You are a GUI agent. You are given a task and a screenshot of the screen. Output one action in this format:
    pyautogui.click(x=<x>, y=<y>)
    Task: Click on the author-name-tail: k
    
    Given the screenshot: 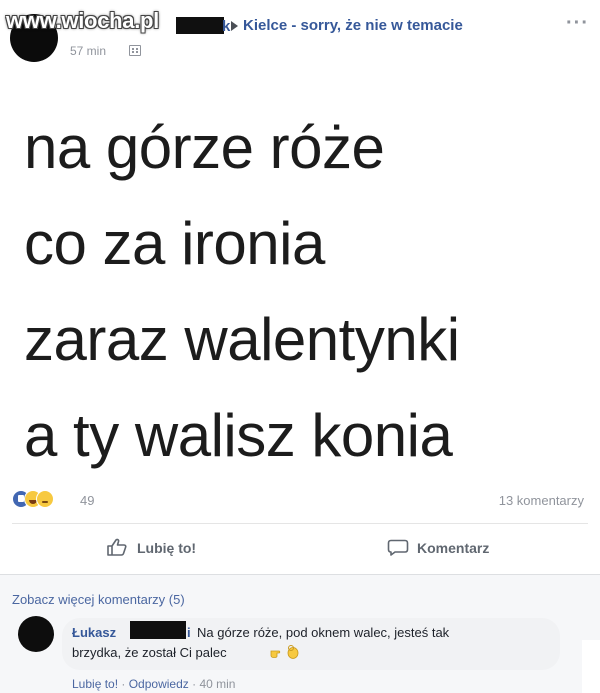 What is the action you would take?
    pyautogui.click(x=226, y=26)
    